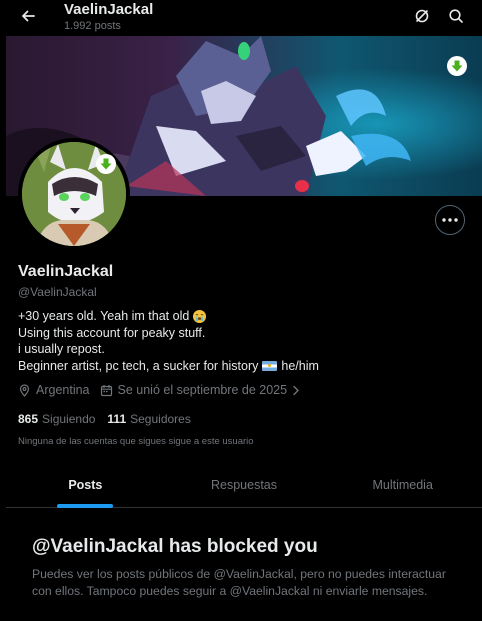 Image resolution: width=482 pixels, height=621 pixels. I want to click on following-count: 865, so click(28, 419).